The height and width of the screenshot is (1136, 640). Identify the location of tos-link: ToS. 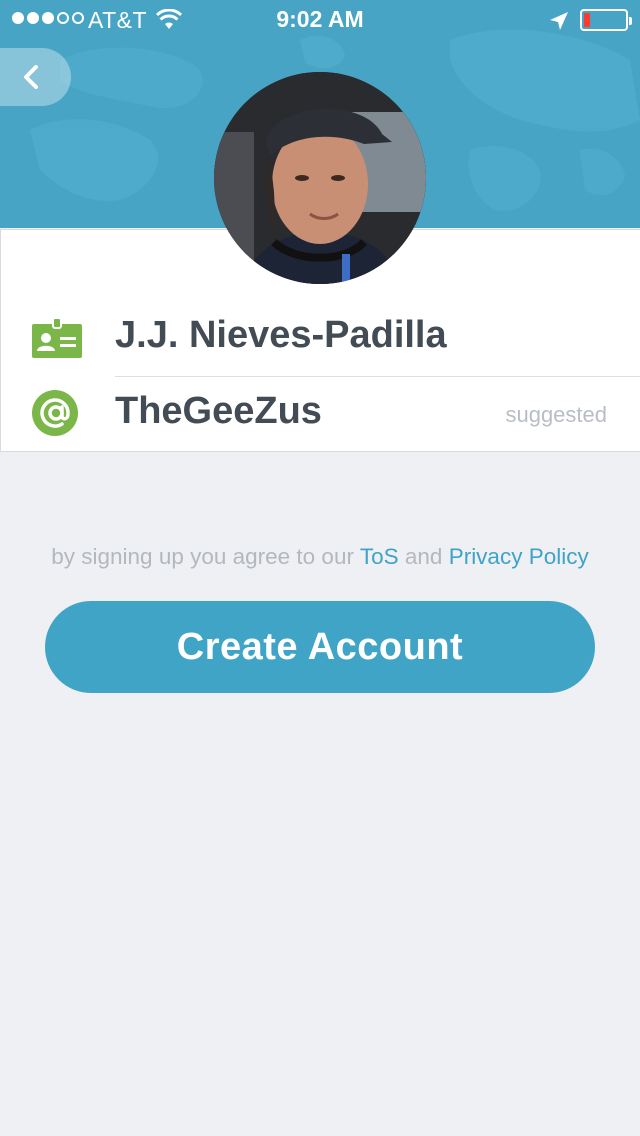
(379, 556).